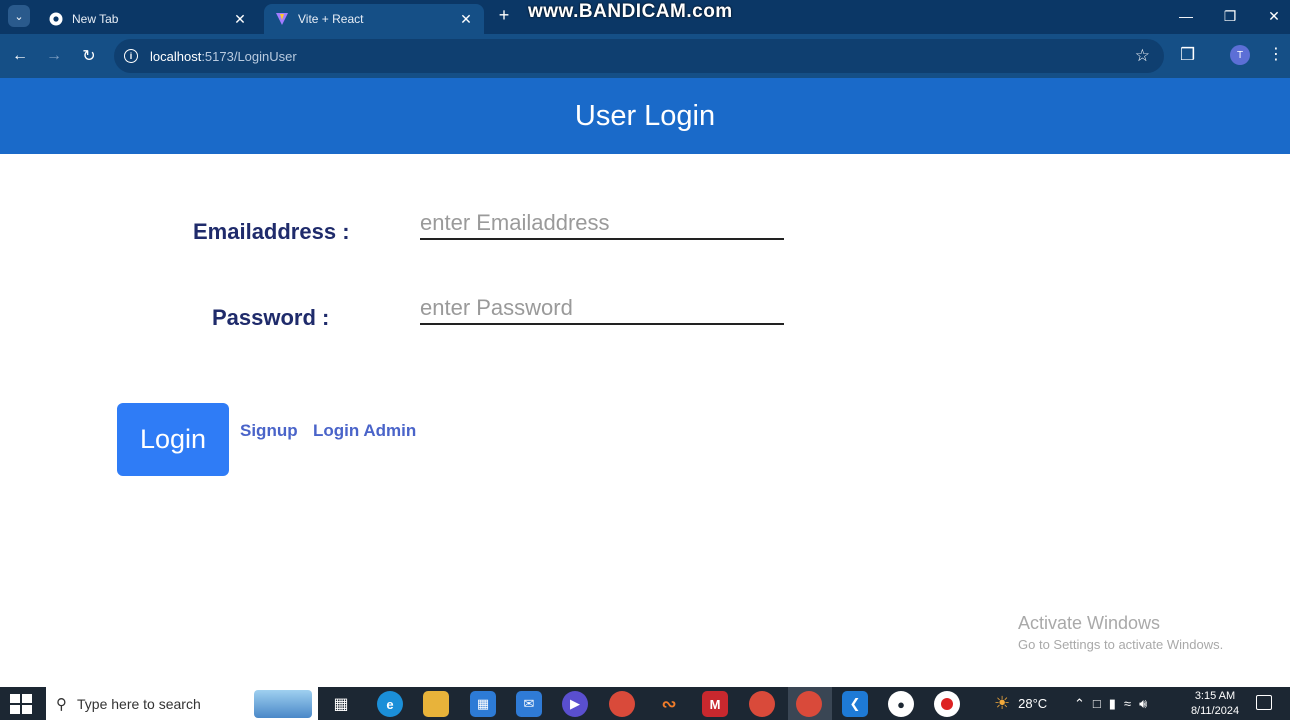 The height and width of the screenshot is (720, 1290). Describe the element at coordinates (21, 704) in the screenshot. I see `windows-start-icon` at that location.